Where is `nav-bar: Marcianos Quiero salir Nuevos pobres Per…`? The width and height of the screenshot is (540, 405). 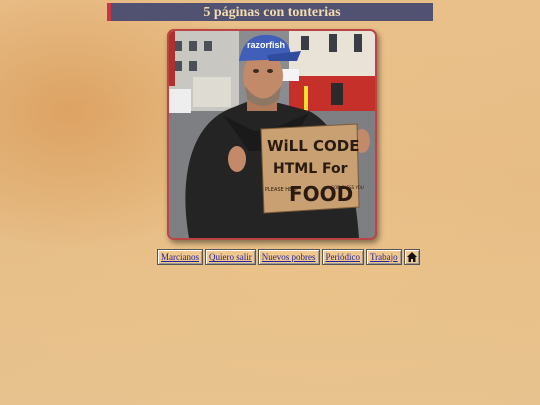 nav-bar: Marcianos Quiero salir Nuevos pobres Per… is located at coordinates (288, 257).